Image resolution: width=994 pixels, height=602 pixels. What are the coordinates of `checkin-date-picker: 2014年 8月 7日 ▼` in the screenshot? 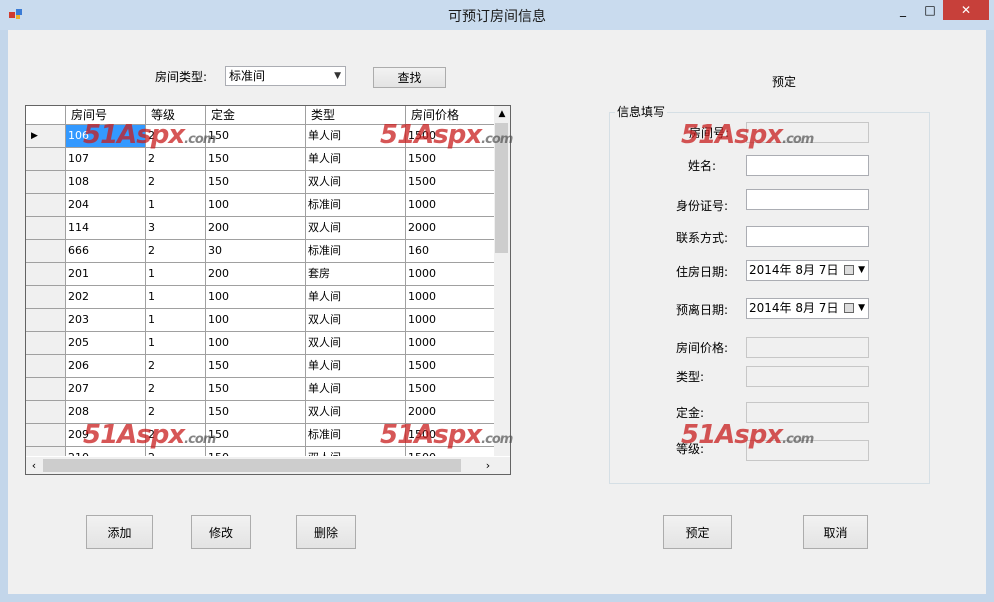 It's located at (807, 270).